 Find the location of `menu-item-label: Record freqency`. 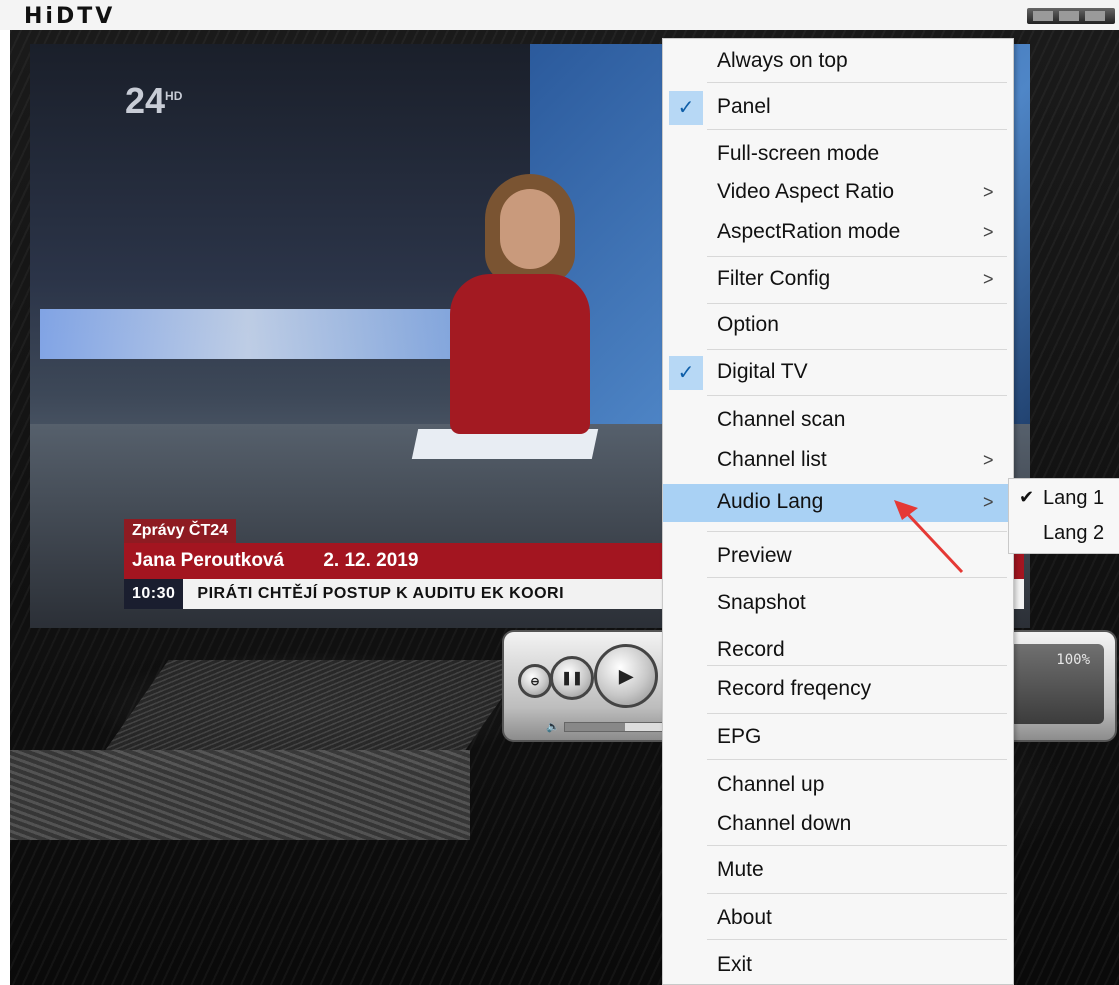

menu-item-label: Record freqency is located at coordinates (794, 688).